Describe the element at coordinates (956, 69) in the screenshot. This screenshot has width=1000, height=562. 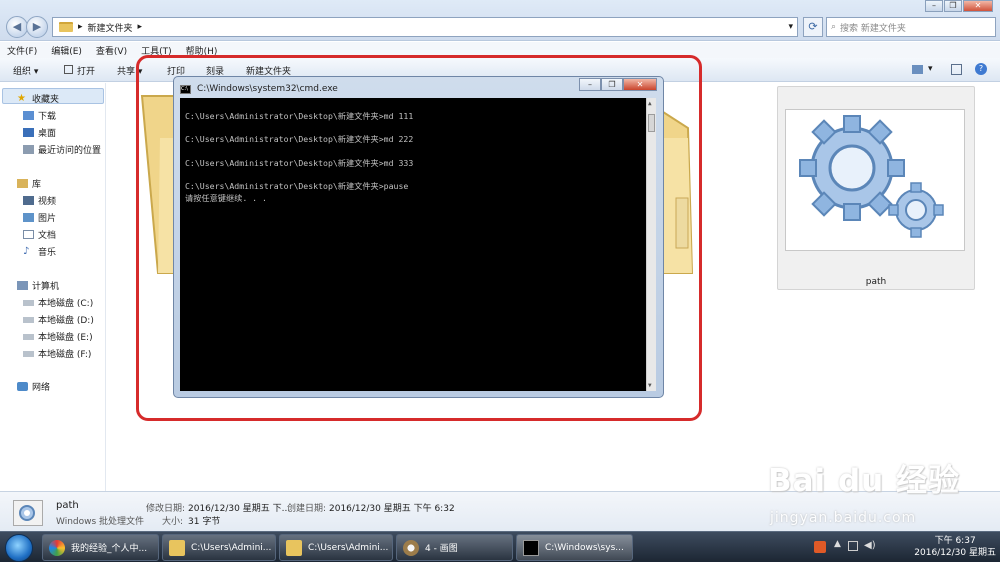
I see `preview-pane-icon` at that location.